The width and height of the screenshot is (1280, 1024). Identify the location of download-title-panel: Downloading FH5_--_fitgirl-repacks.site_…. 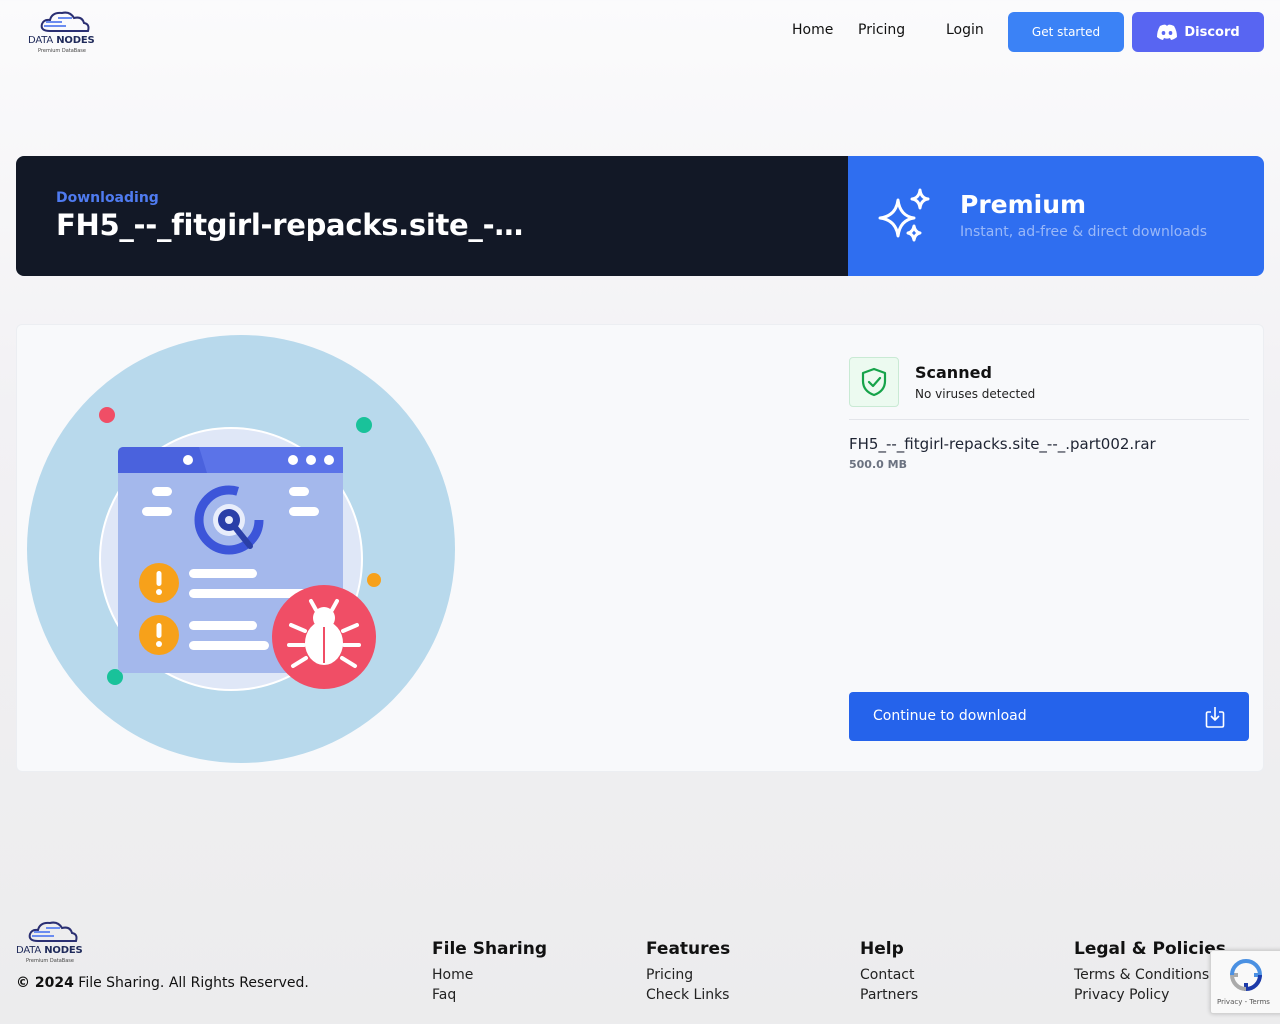
(432, 216).